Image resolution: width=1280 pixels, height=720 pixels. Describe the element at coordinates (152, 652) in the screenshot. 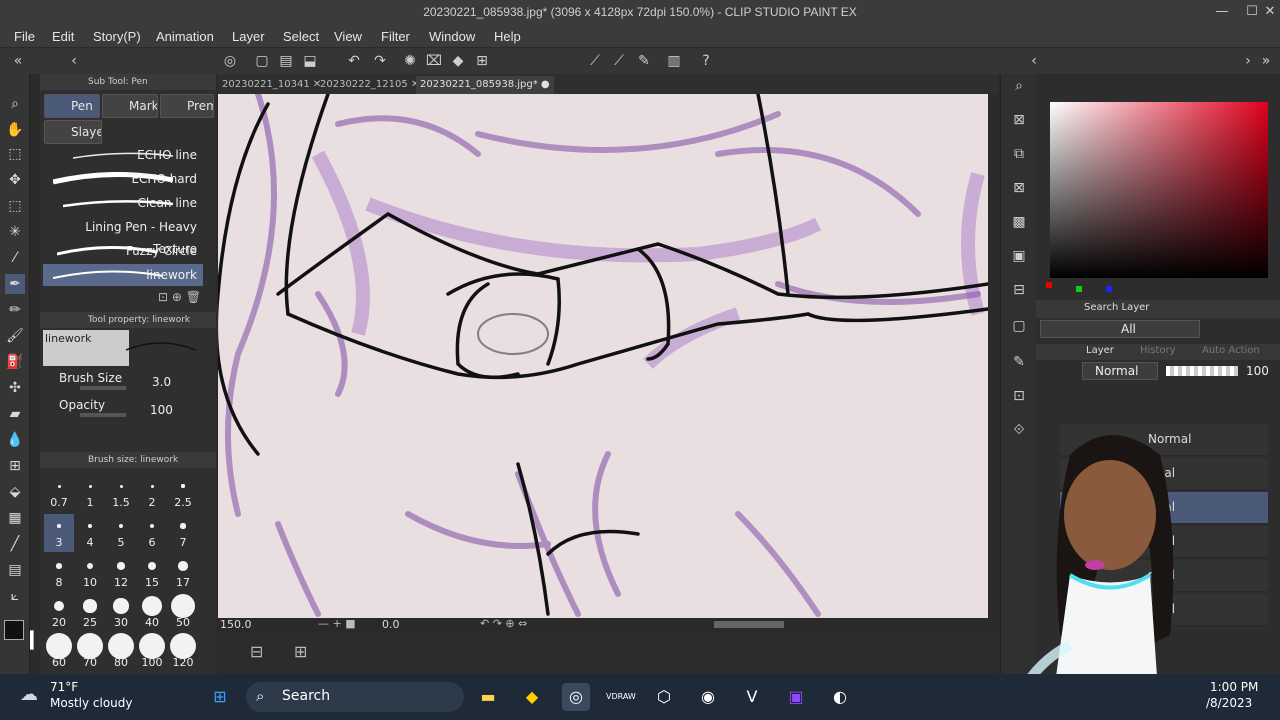

I see `brush-size-option: 100` at that location.